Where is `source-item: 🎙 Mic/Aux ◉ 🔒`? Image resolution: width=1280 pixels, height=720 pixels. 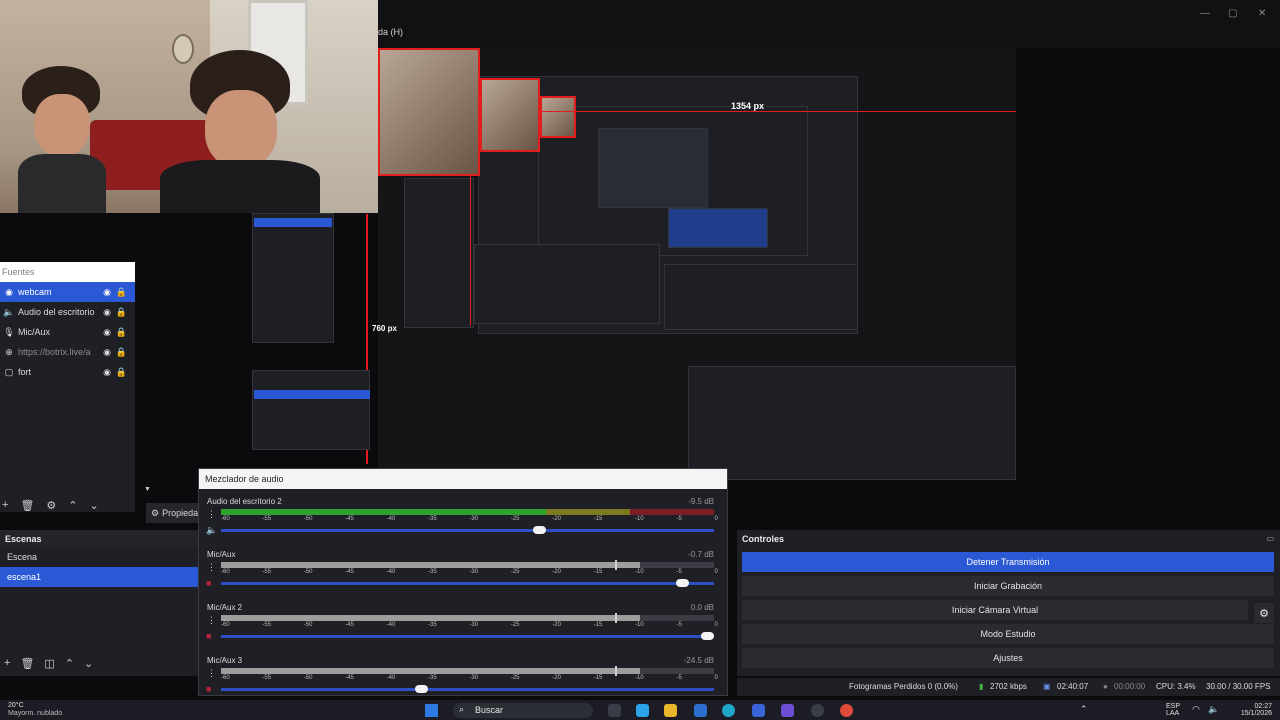
source-item: 🎙 Mic/Aux ◉ 🔒 is located at coordinates (67, 332).